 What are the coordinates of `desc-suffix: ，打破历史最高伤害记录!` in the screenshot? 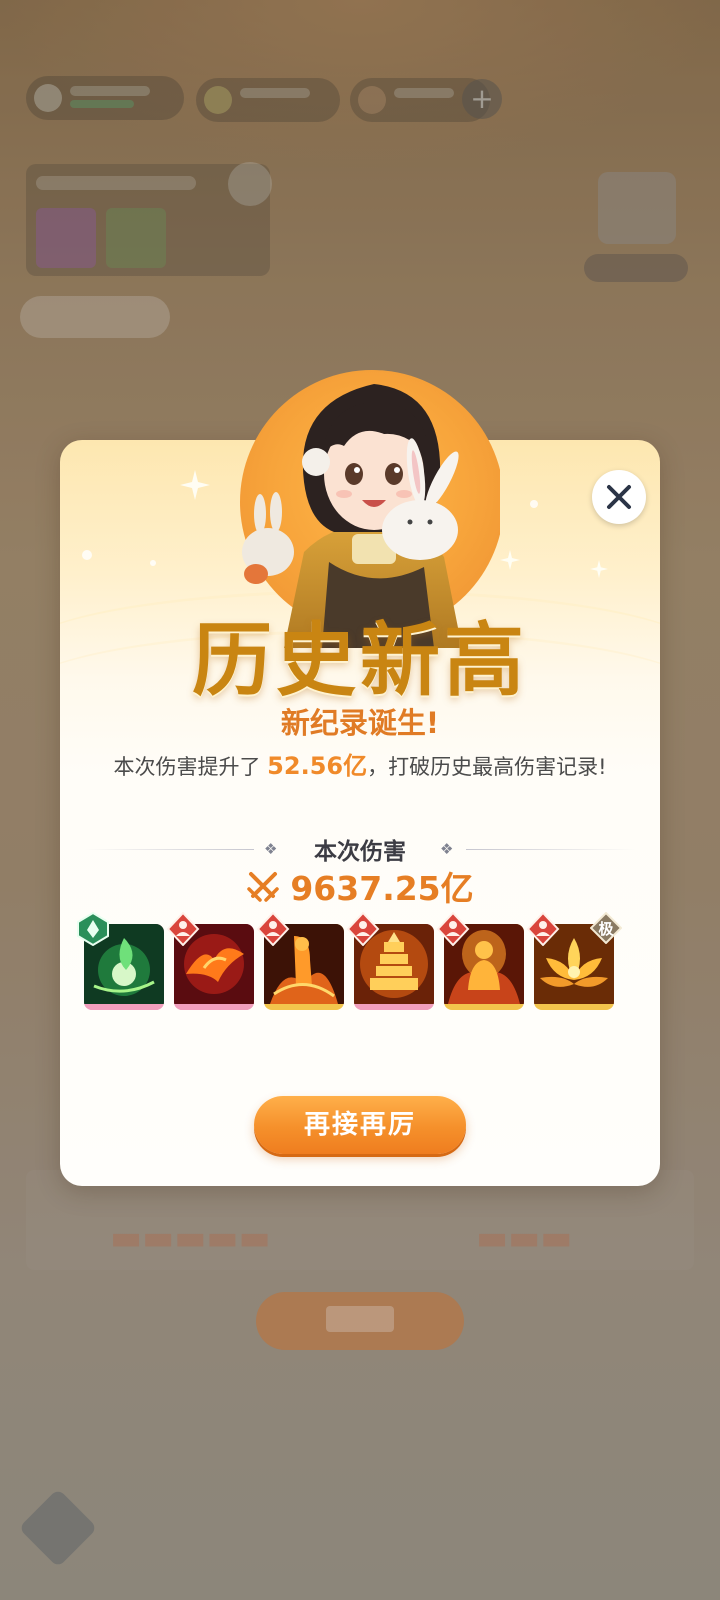 It's located at (487, 767).